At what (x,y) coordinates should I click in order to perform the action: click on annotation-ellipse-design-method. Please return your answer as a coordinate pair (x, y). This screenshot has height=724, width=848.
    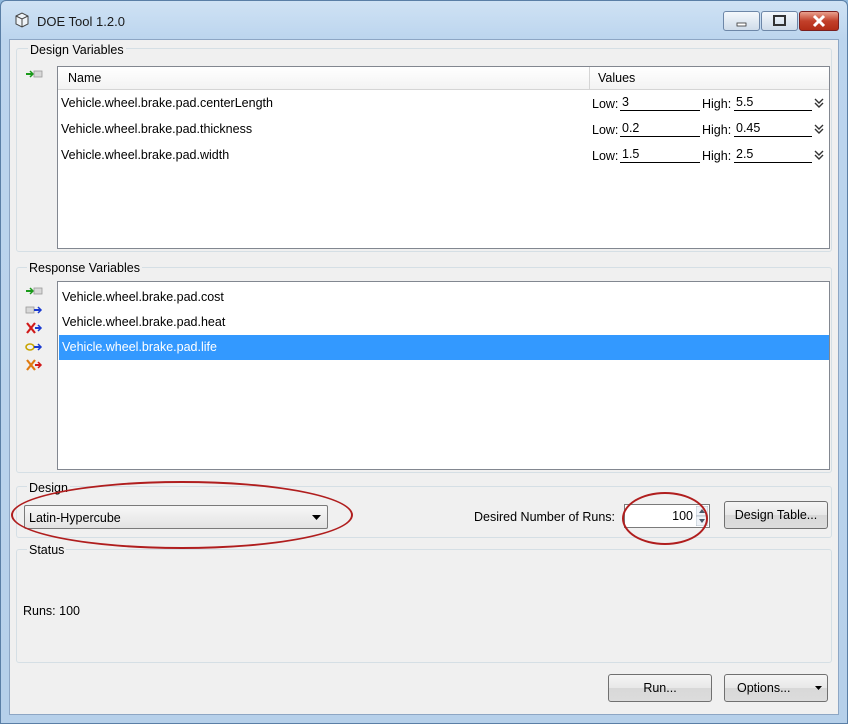
    Looking at the image, I should click on (182, 515).